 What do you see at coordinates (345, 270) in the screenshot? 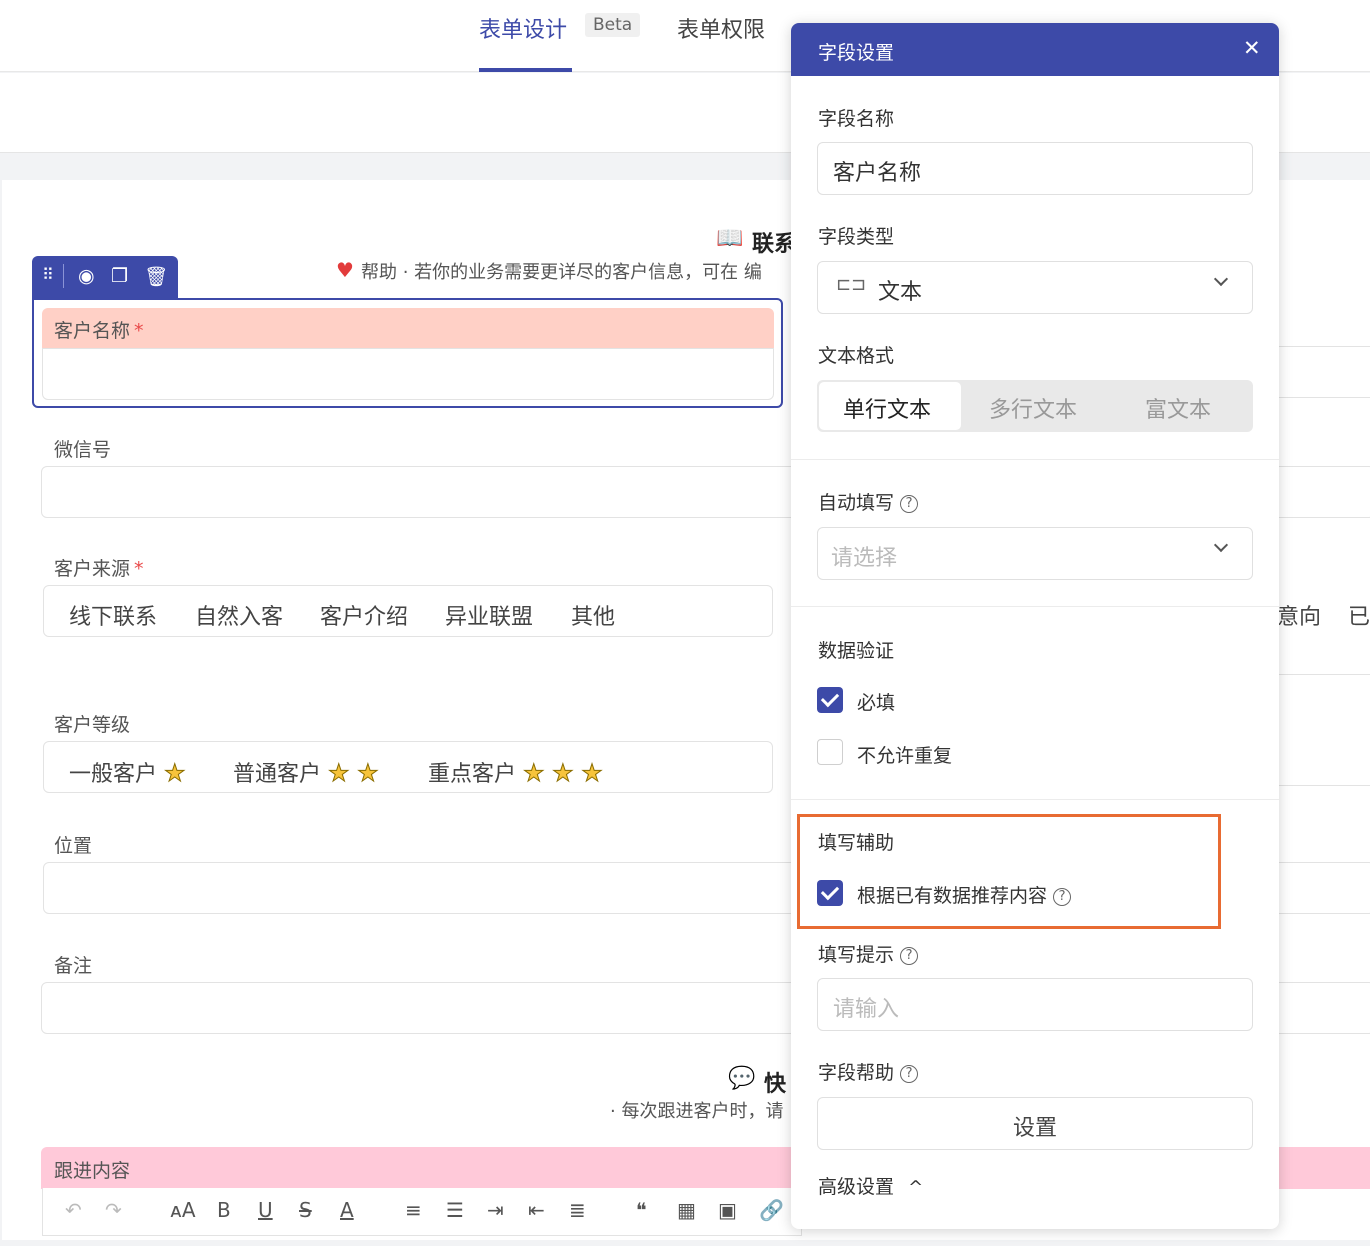
I see `heart-icon: ♥` at bounding box center [345, 270].